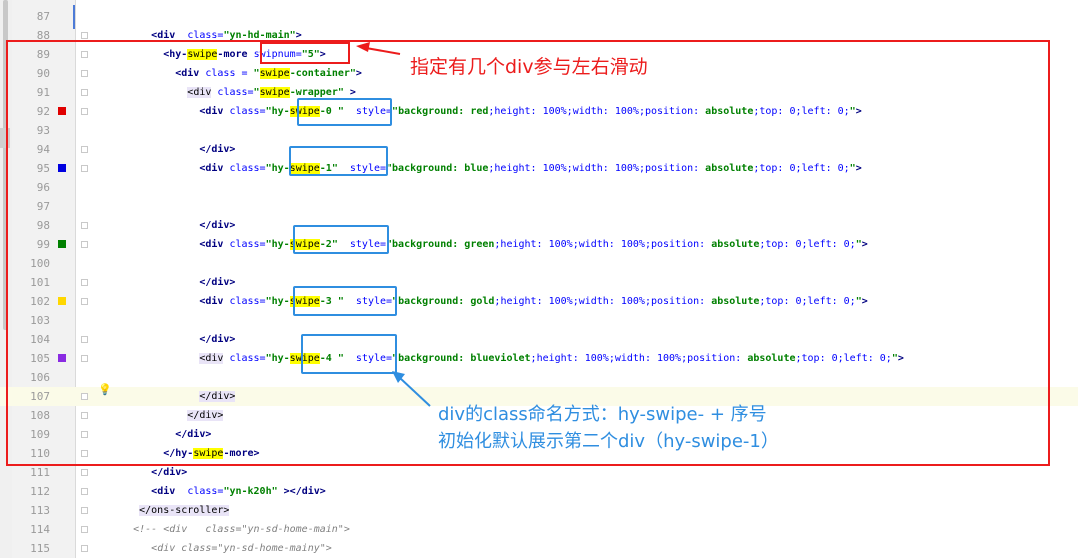 The width and height of the screenshot is (1078, 558). I want to click on default-slide-annotation: 初始化默认展示第二个div（hy-swipe-1）, so click(608, 441).